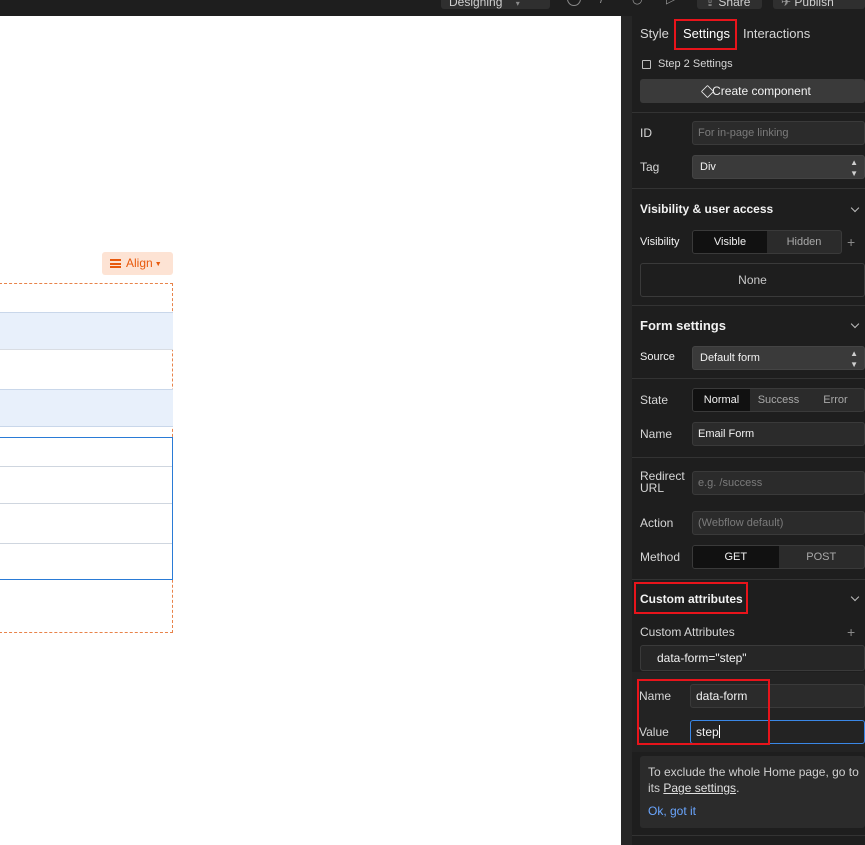  I want to click on create-component-label: Create component, so click(761, 91).